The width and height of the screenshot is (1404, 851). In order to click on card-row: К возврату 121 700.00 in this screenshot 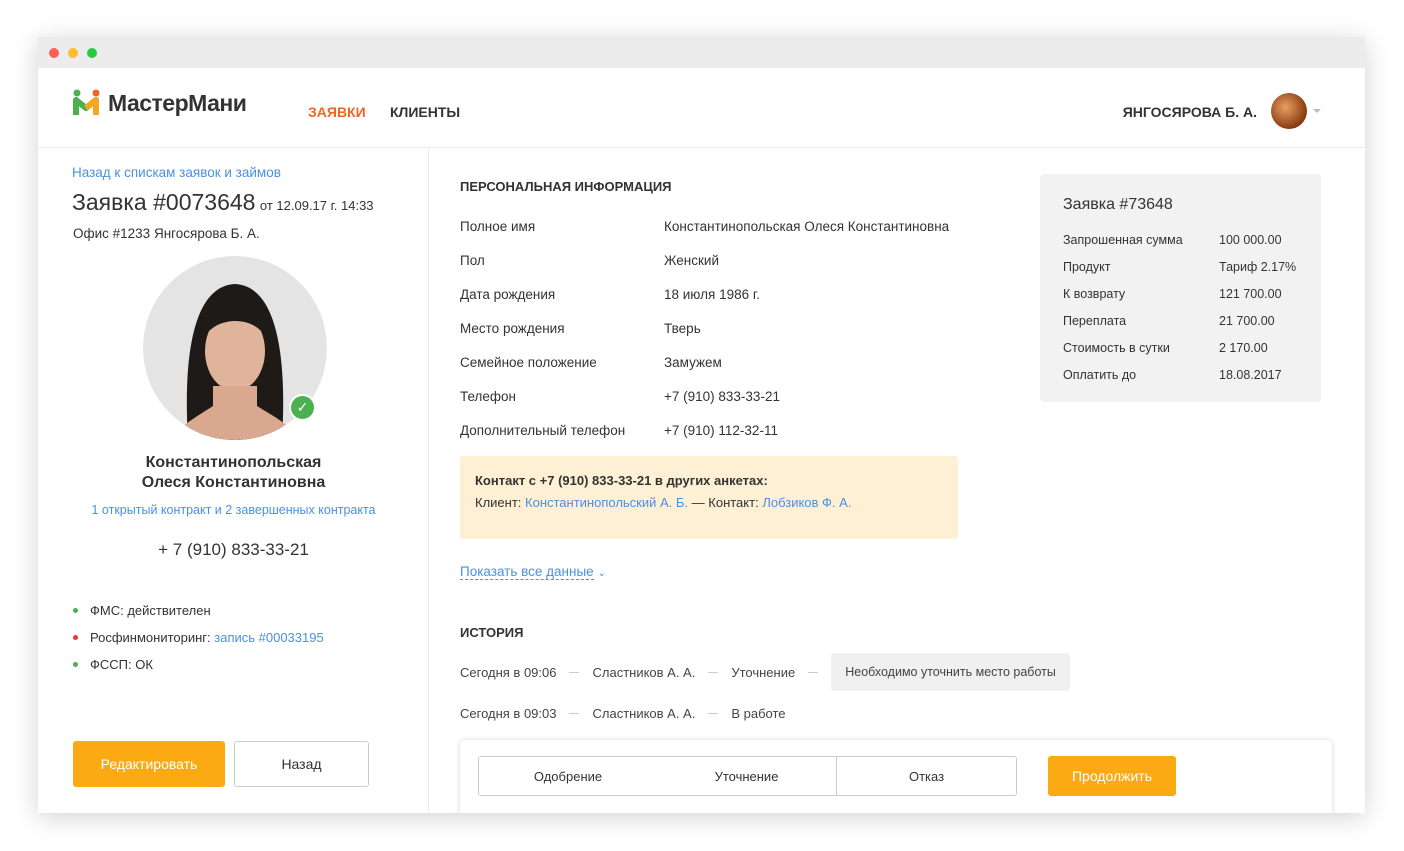, I will do `click(1172, 294)`.